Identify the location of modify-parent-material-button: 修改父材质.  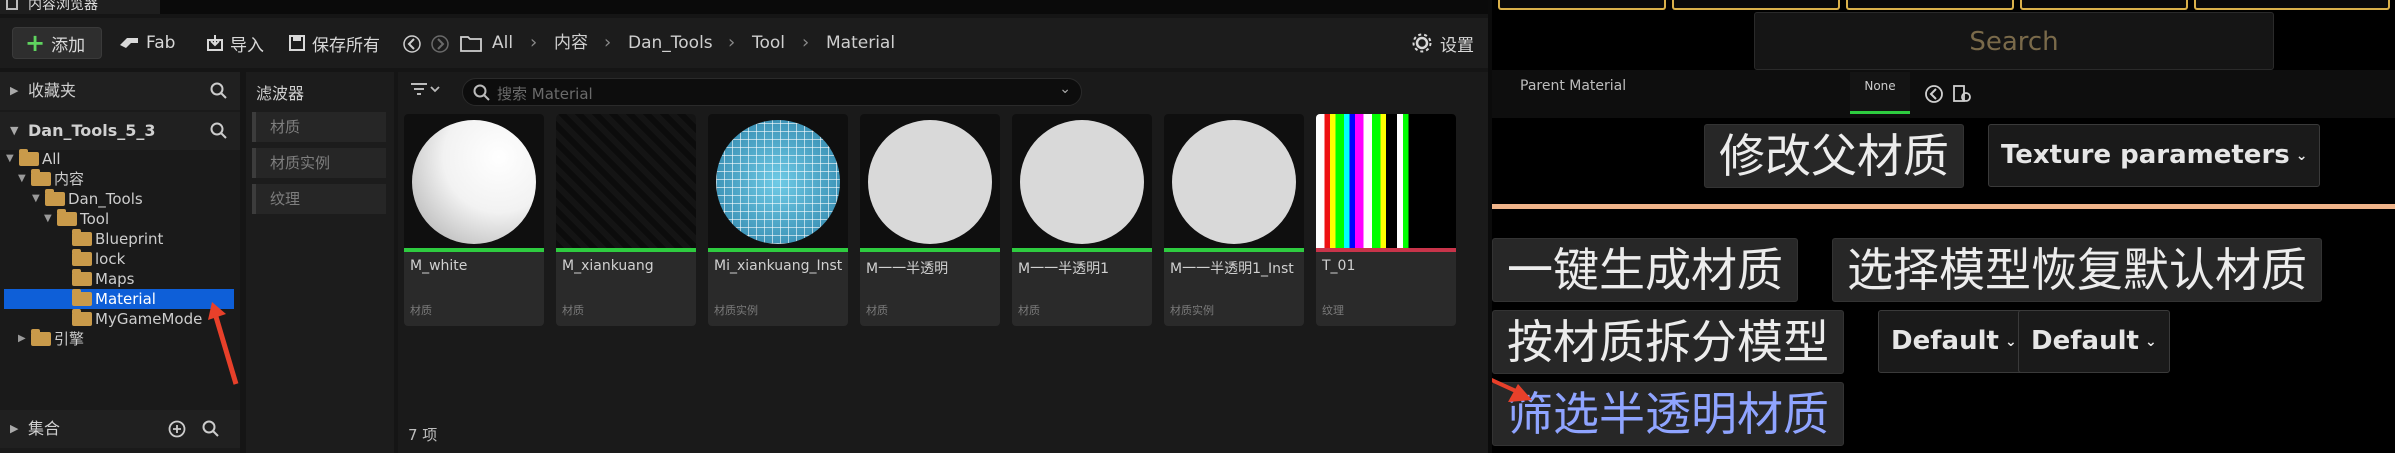
(1834, 156).